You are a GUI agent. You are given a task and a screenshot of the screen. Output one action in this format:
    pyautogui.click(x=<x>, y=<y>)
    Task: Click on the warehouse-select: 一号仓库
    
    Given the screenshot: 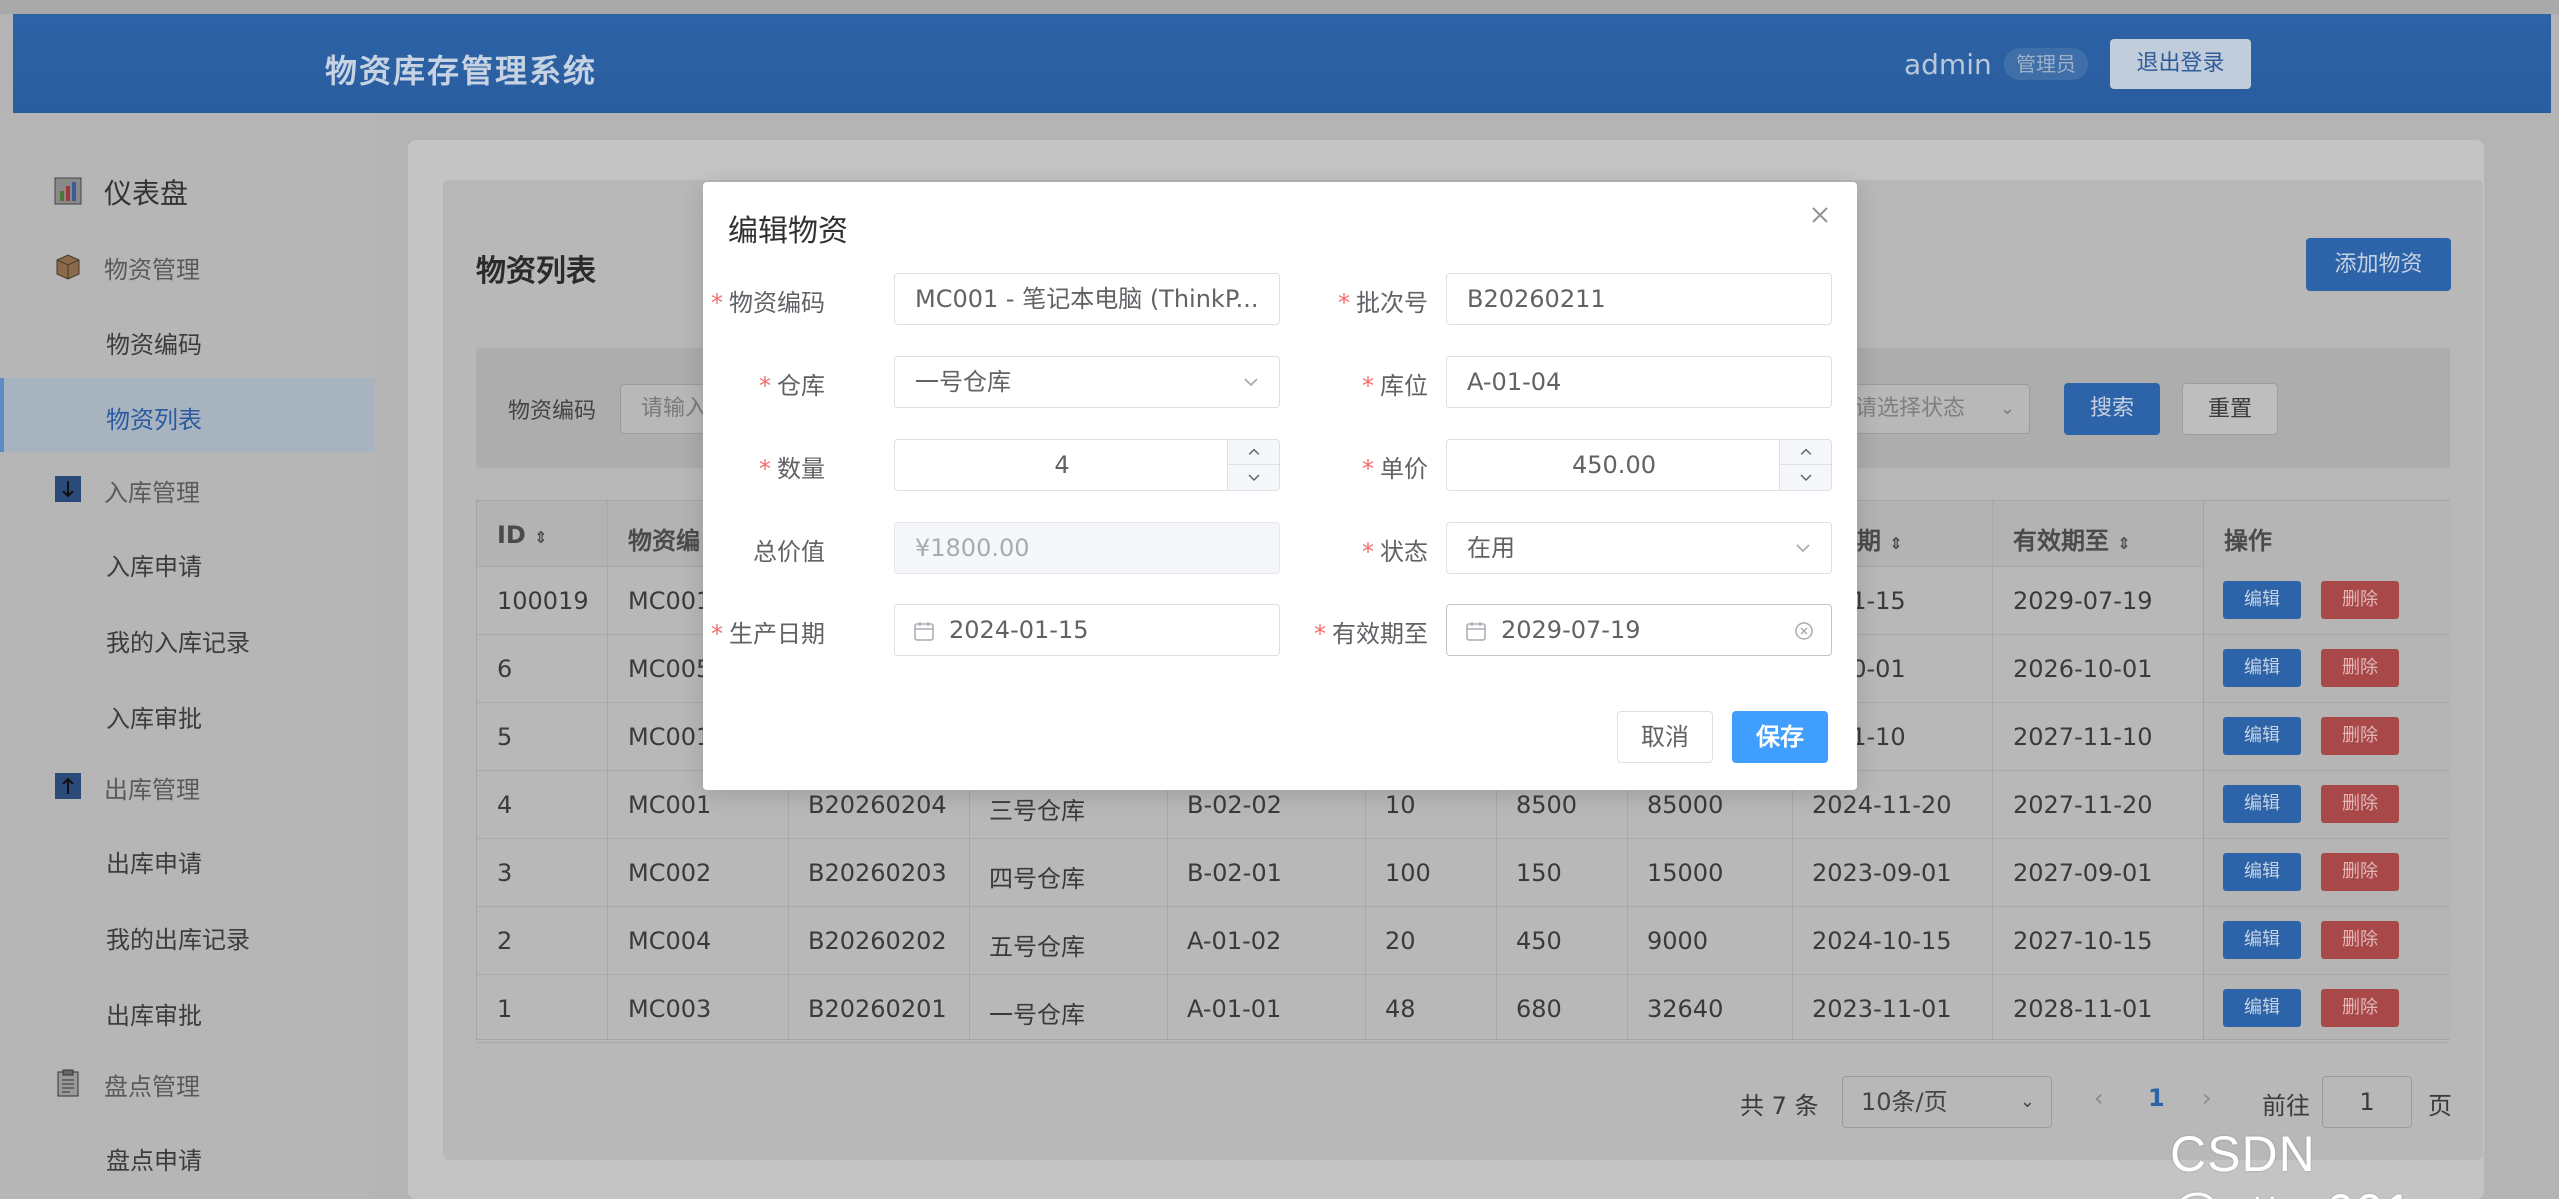 What is the action you would take?
    pyautogui.click(x=1087, y=382)
    